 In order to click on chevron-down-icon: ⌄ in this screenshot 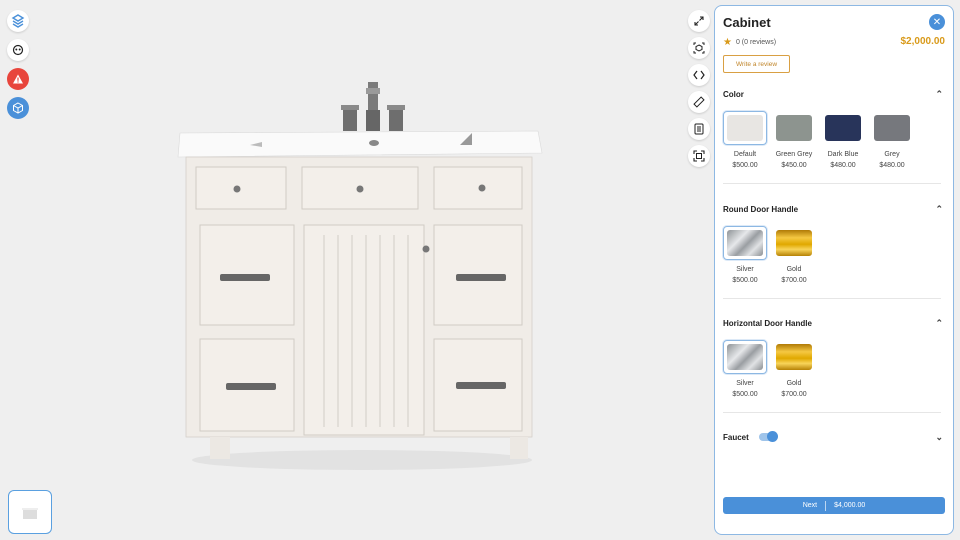, I will do `click(939, 437)`.